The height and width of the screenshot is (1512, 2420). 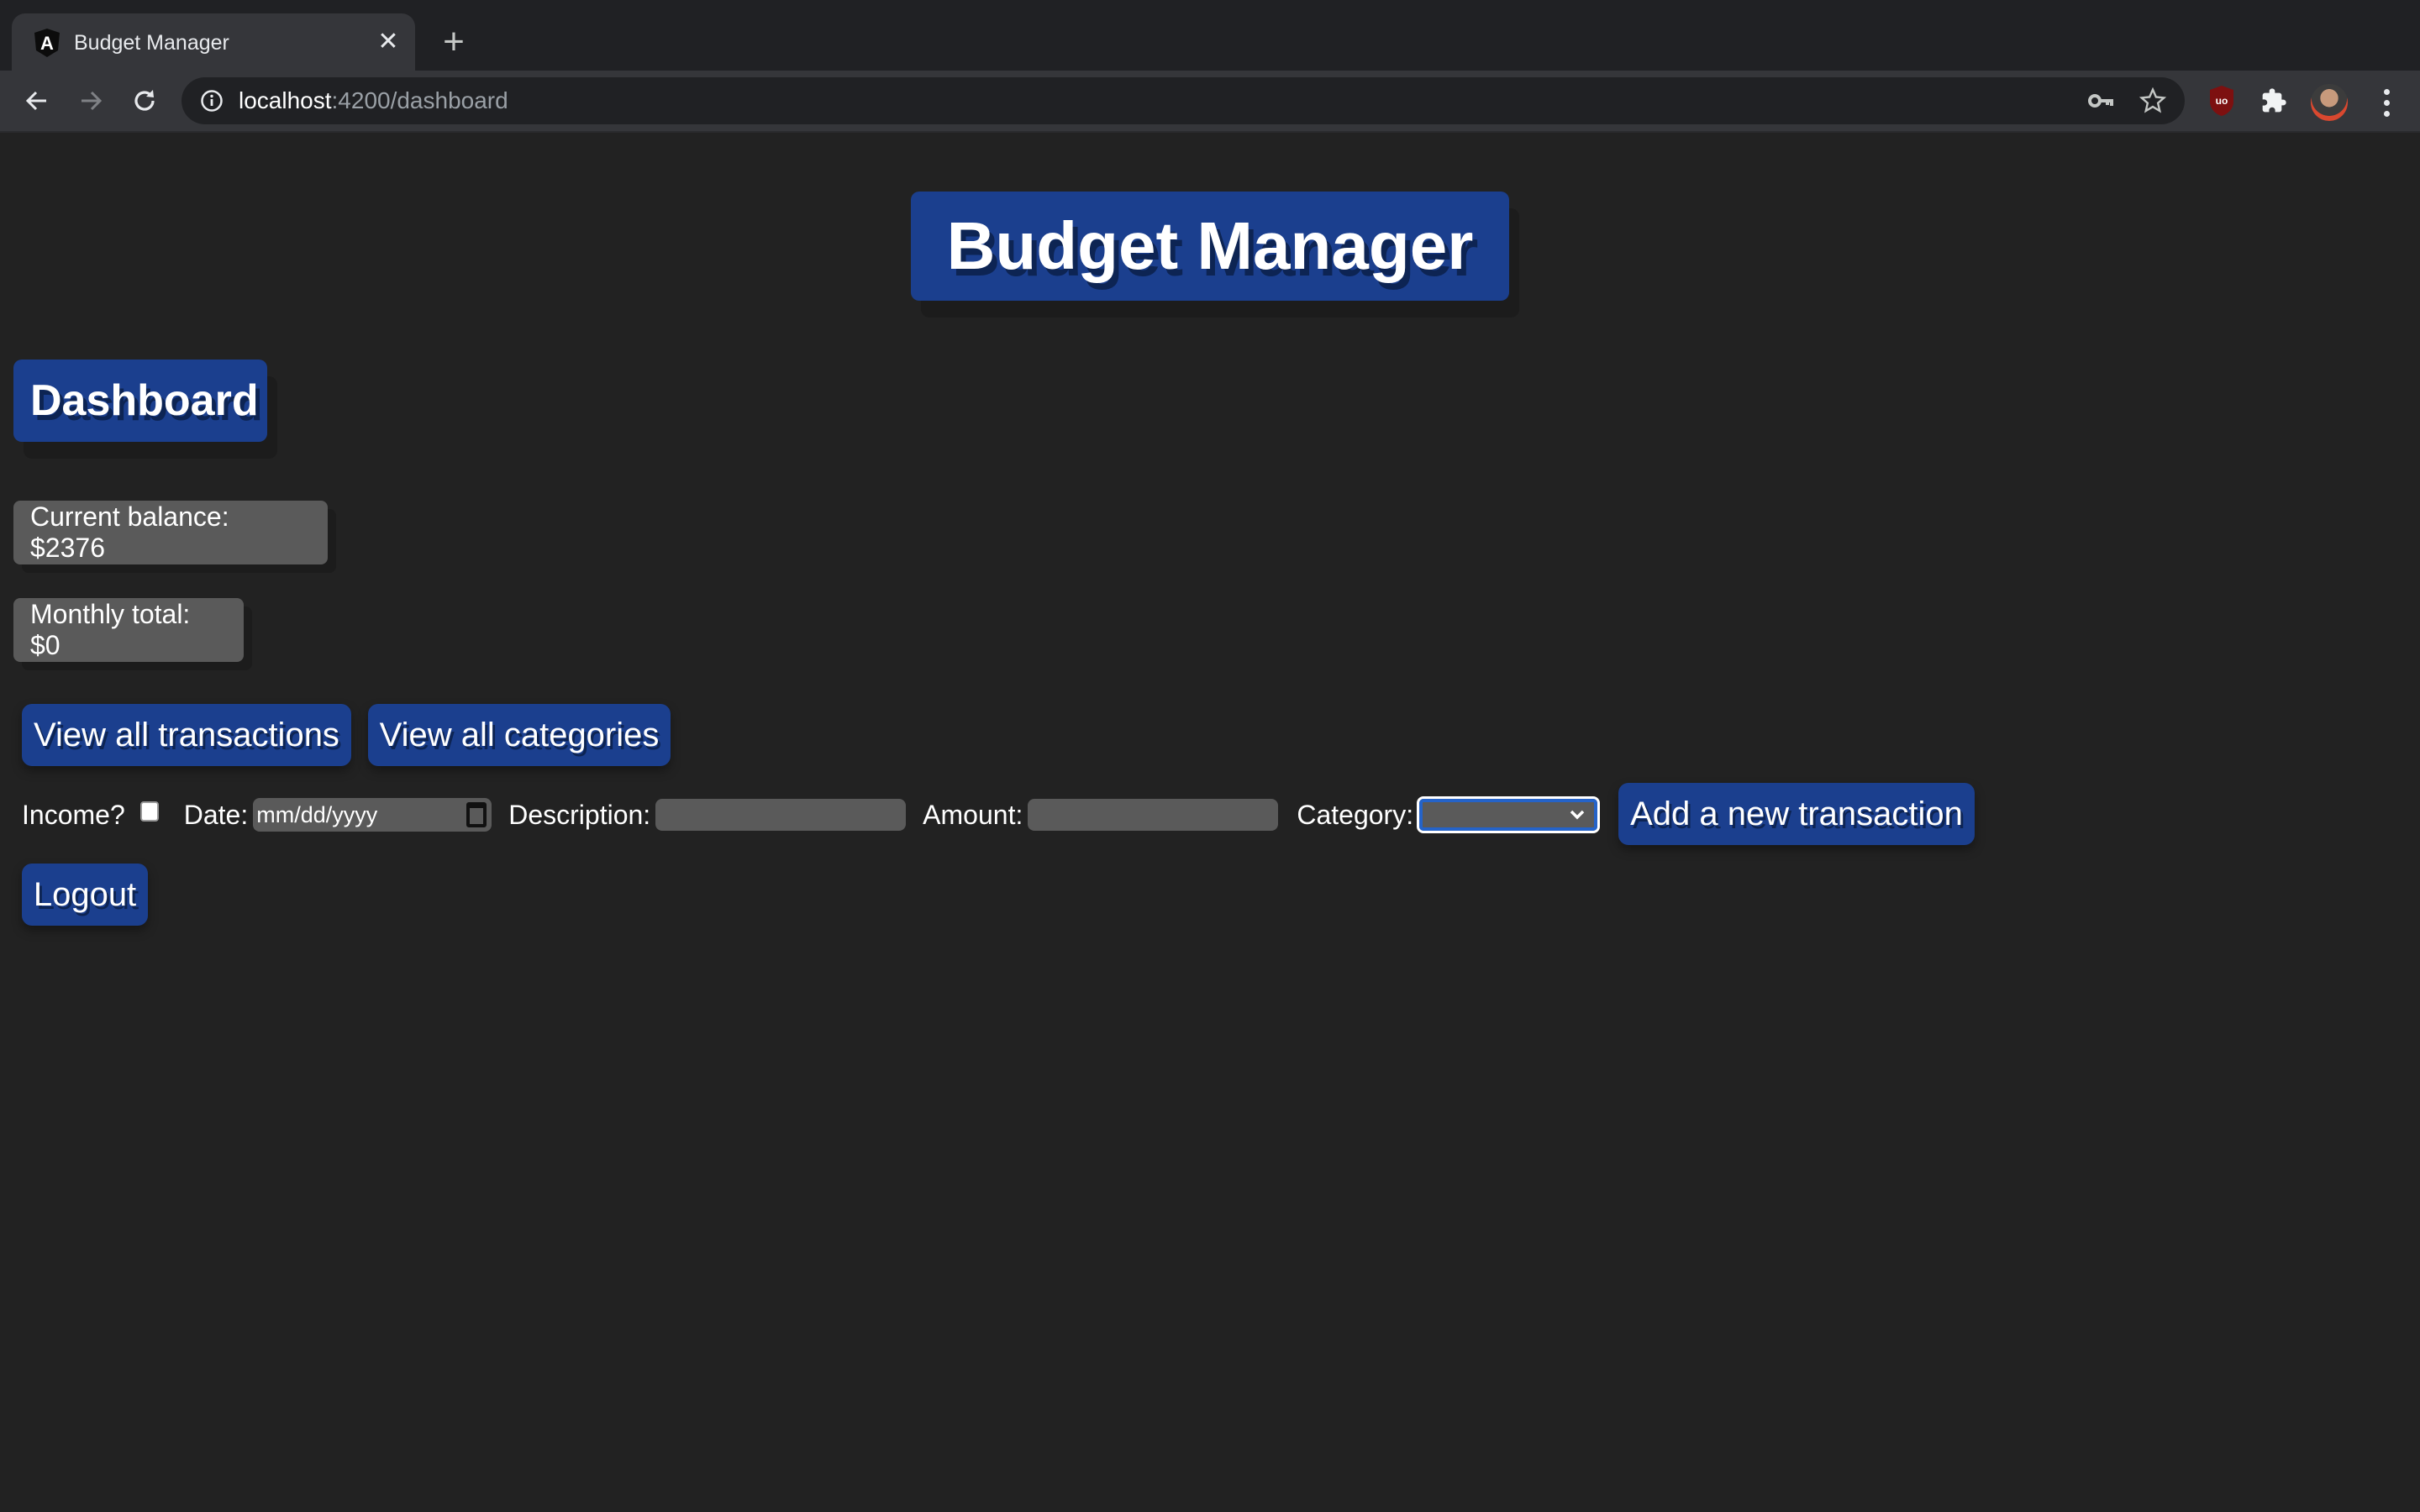 I want to click on category-select, so click(x=1509, y=814).